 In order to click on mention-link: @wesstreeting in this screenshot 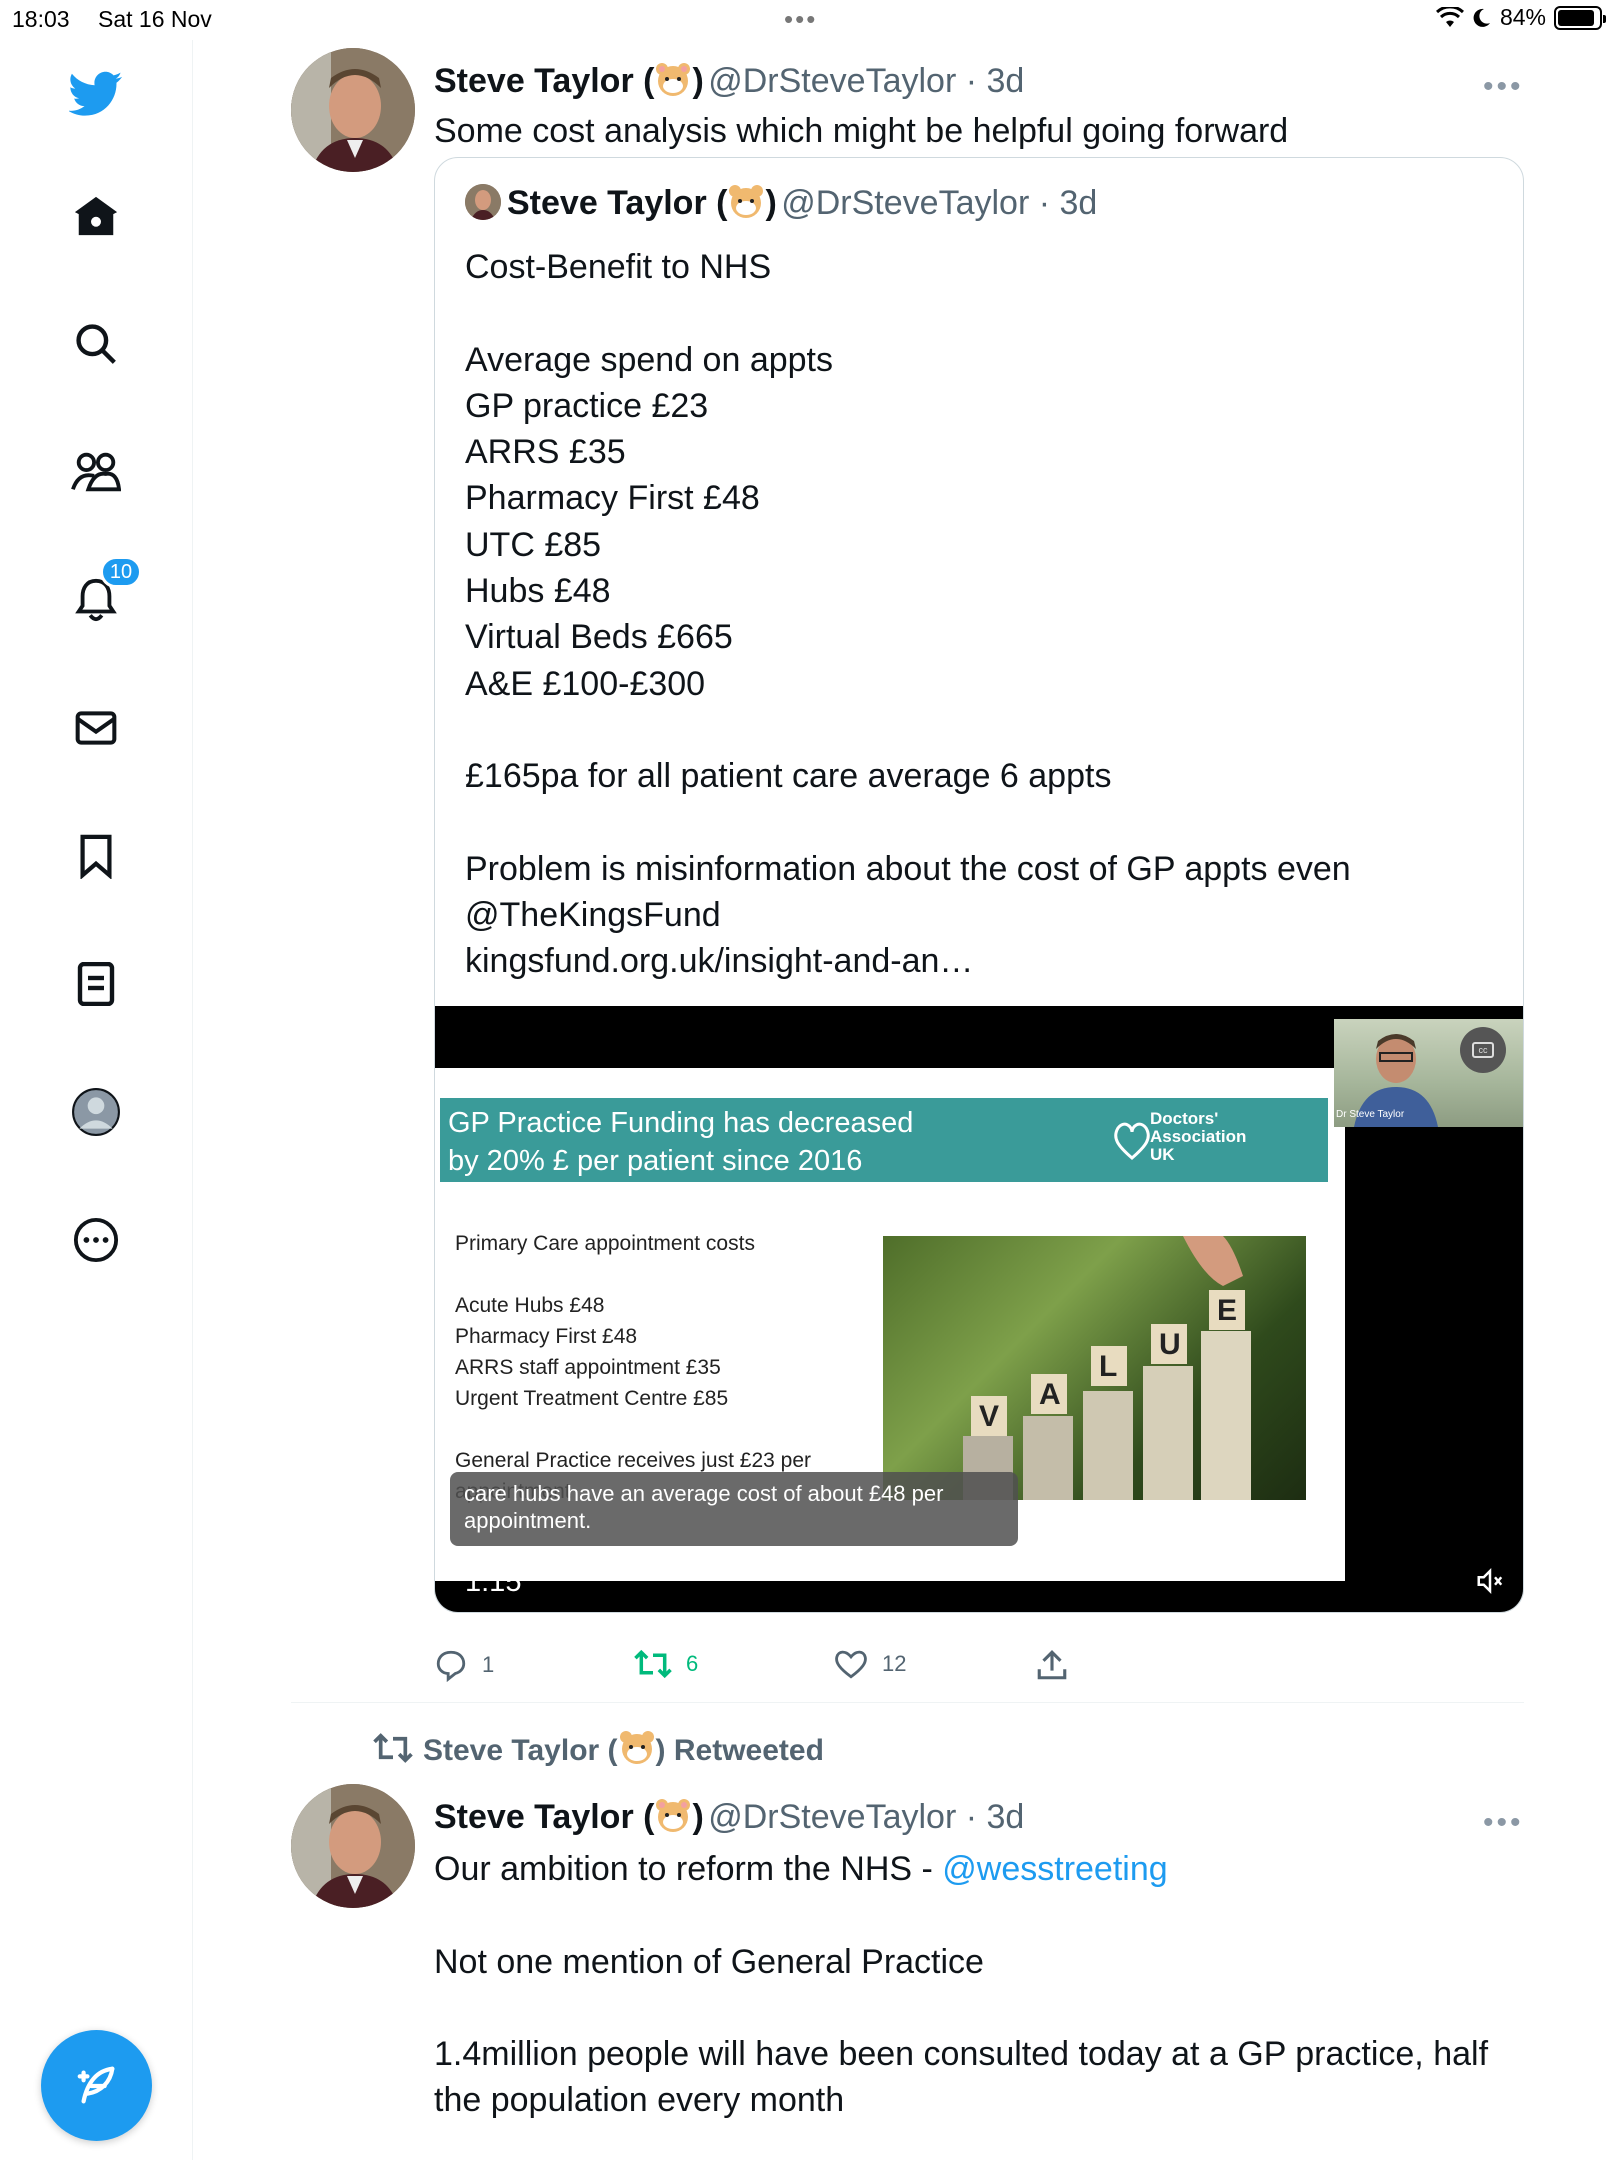, I will do `click(1054, 1869)`.